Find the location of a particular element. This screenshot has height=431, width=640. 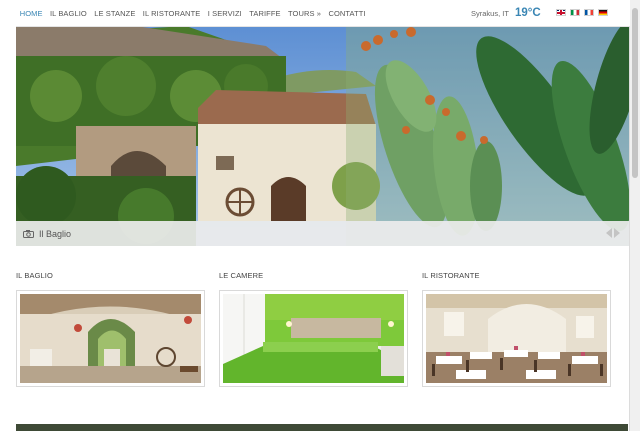

weather-temperature: 19°C is located at coordinates (527, 13).